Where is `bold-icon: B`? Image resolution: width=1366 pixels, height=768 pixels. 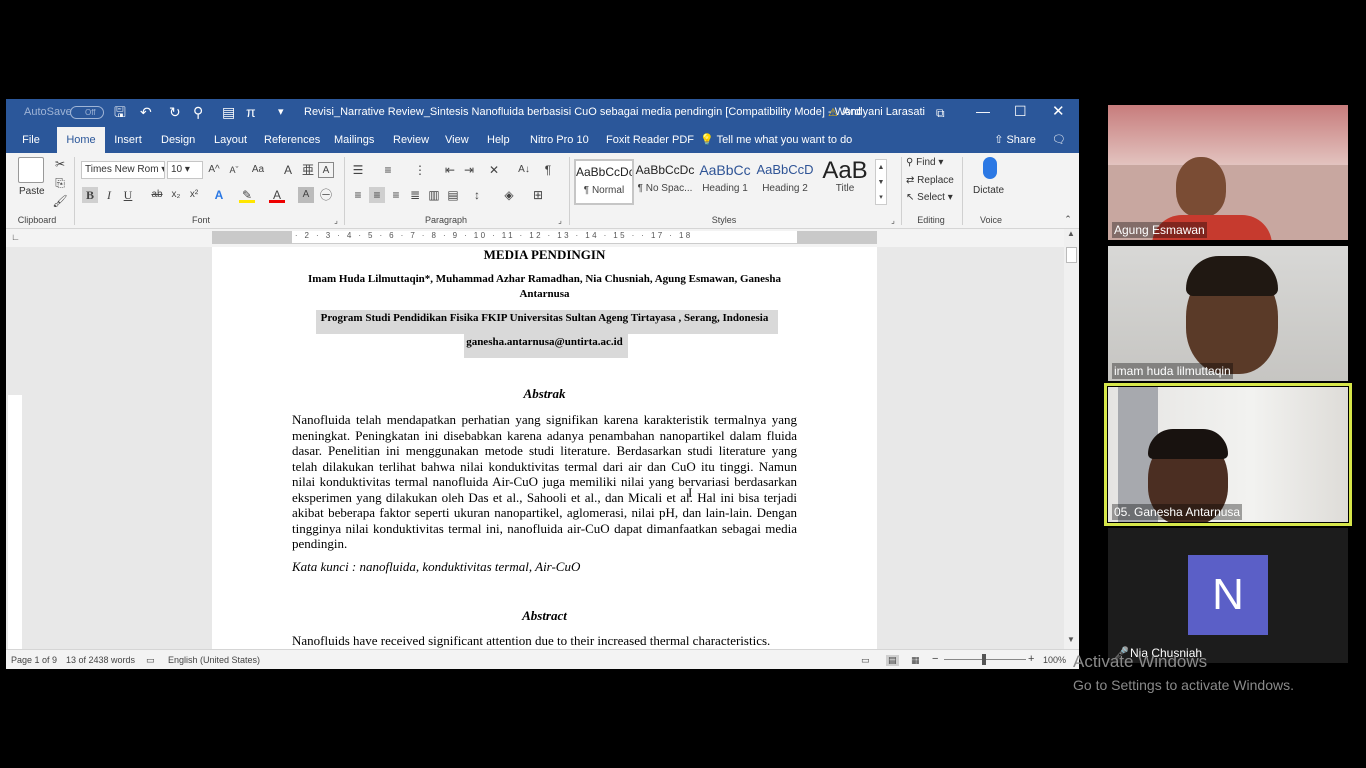
bold-icon: B is located at coordinates (90, 195).